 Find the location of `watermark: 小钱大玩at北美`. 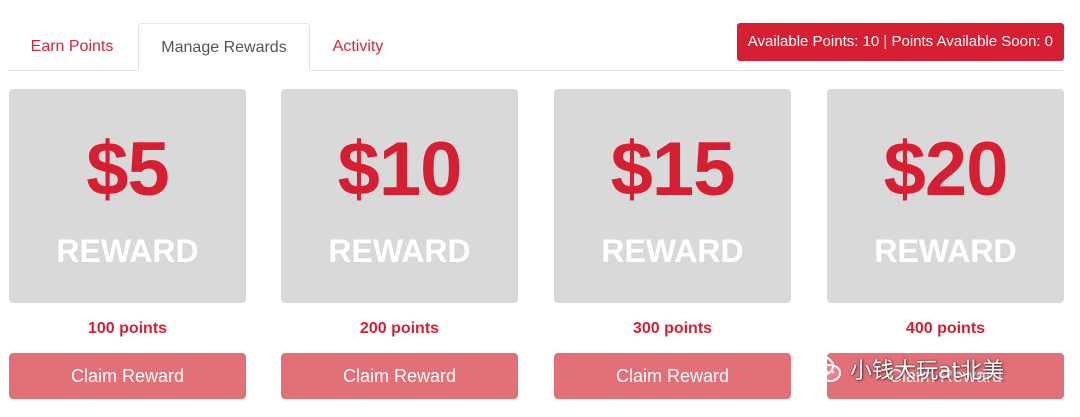

watermark: 小钱大玩at北美 is located at coordinates (906, 369).